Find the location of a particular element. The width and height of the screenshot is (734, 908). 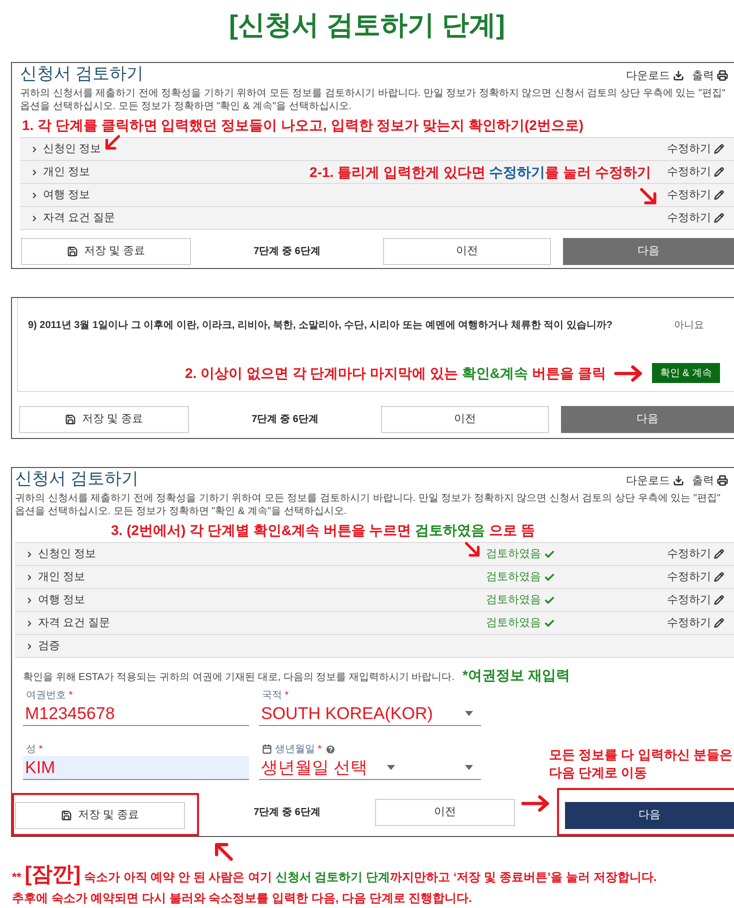

annotation-text: 2. 이상이 없으면 각 단계마다 마지막에 있는 확인&계속 버튼을 클릭 is located at coordinates (395, 373).